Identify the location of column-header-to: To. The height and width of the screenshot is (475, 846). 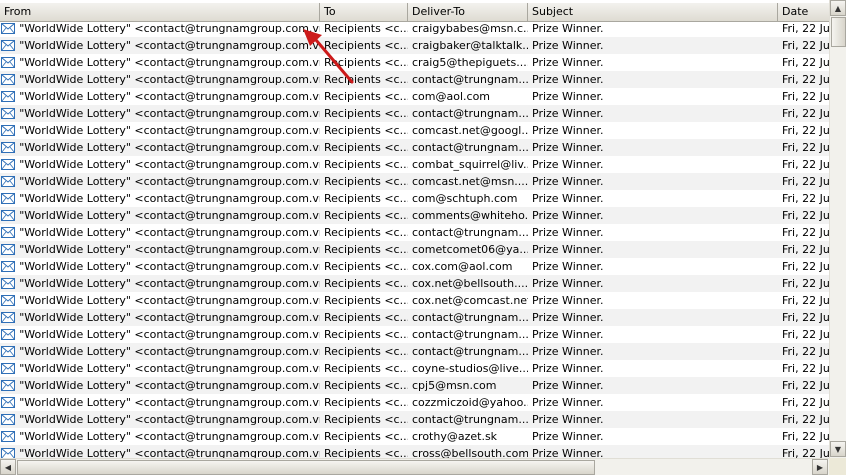
(364, 12).